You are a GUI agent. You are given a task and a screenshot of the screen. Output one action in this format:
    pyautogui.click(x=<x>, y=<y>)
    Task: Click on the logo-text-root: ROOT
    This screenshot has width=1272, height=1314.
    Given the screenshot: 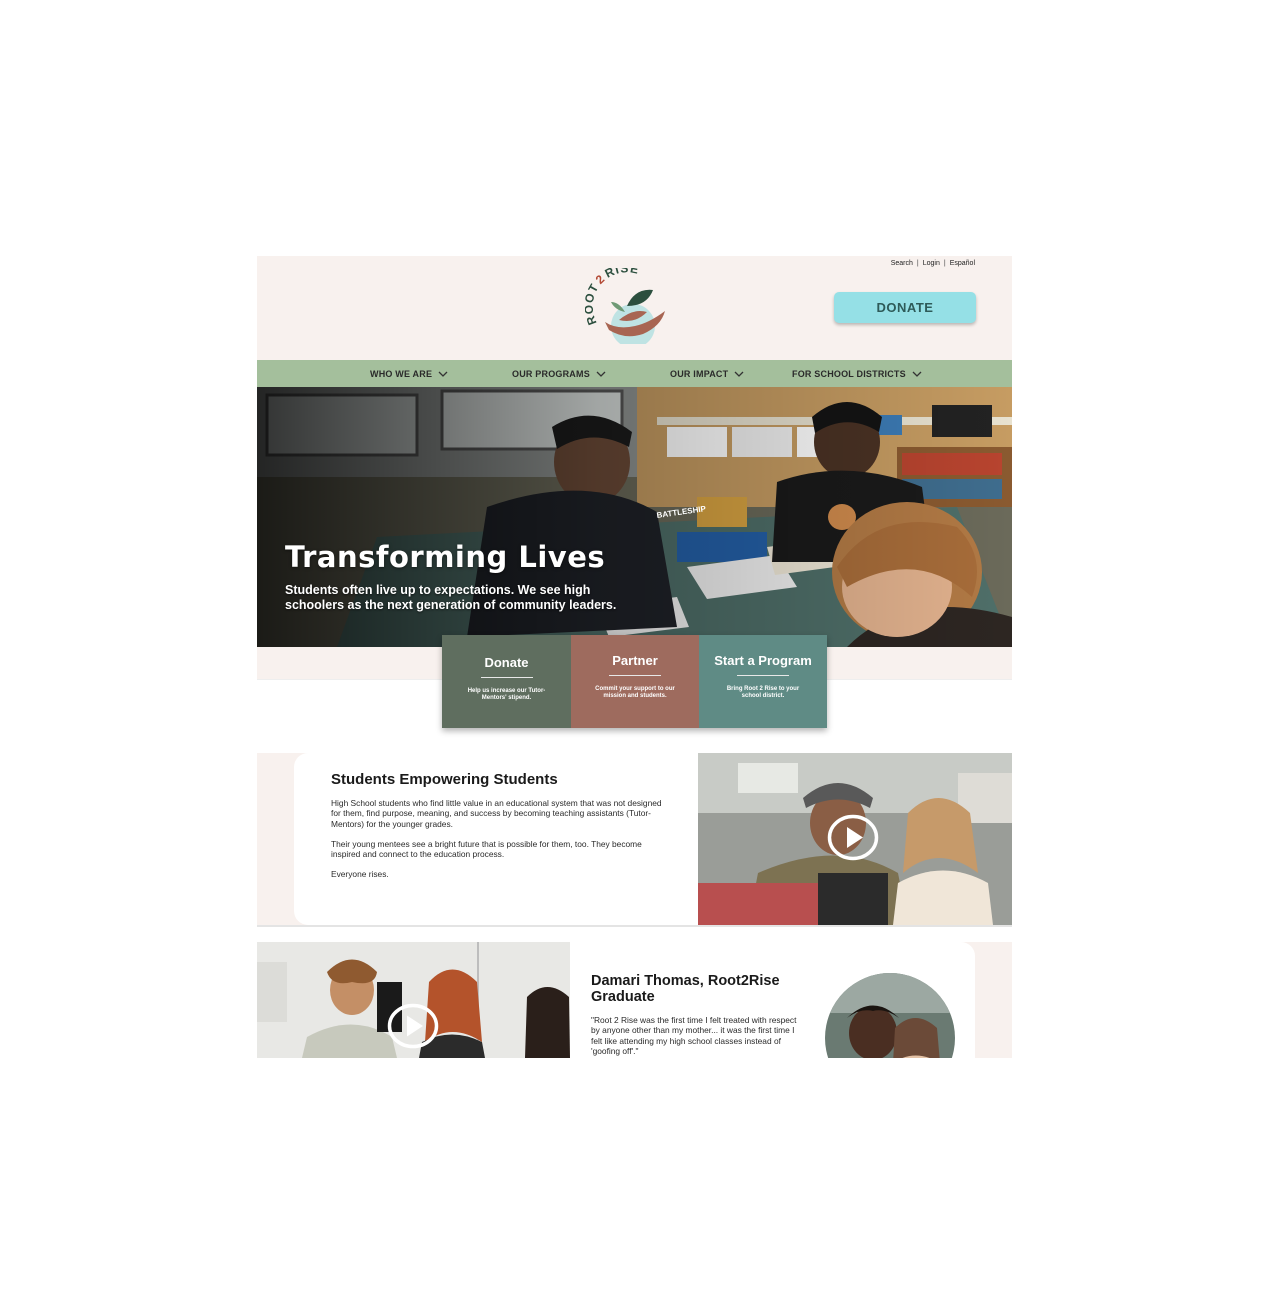 What is the action you would take?
    pyautogui.click(x=593, y=304)
    